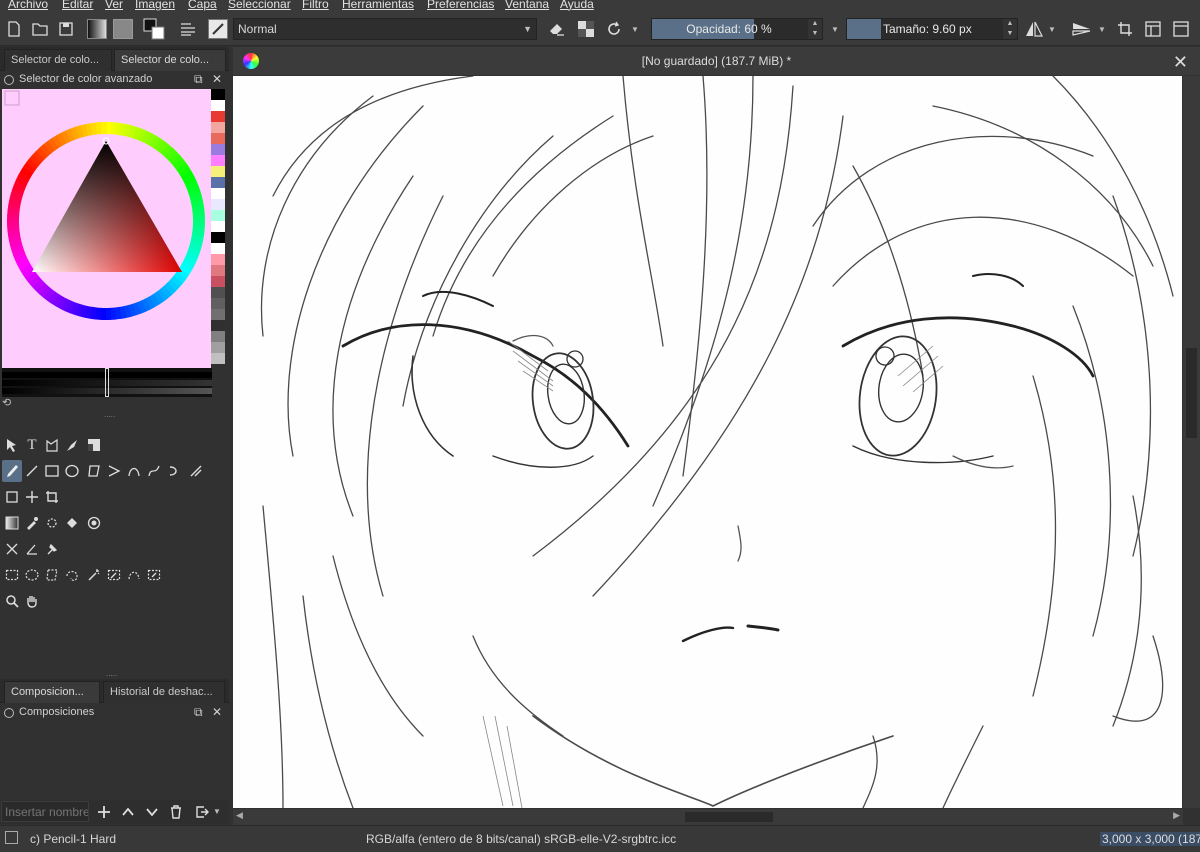 Image resolution: width=1200 pixels, height=852 pixels. I want to click on color-picker-icon, so click(32, 523).